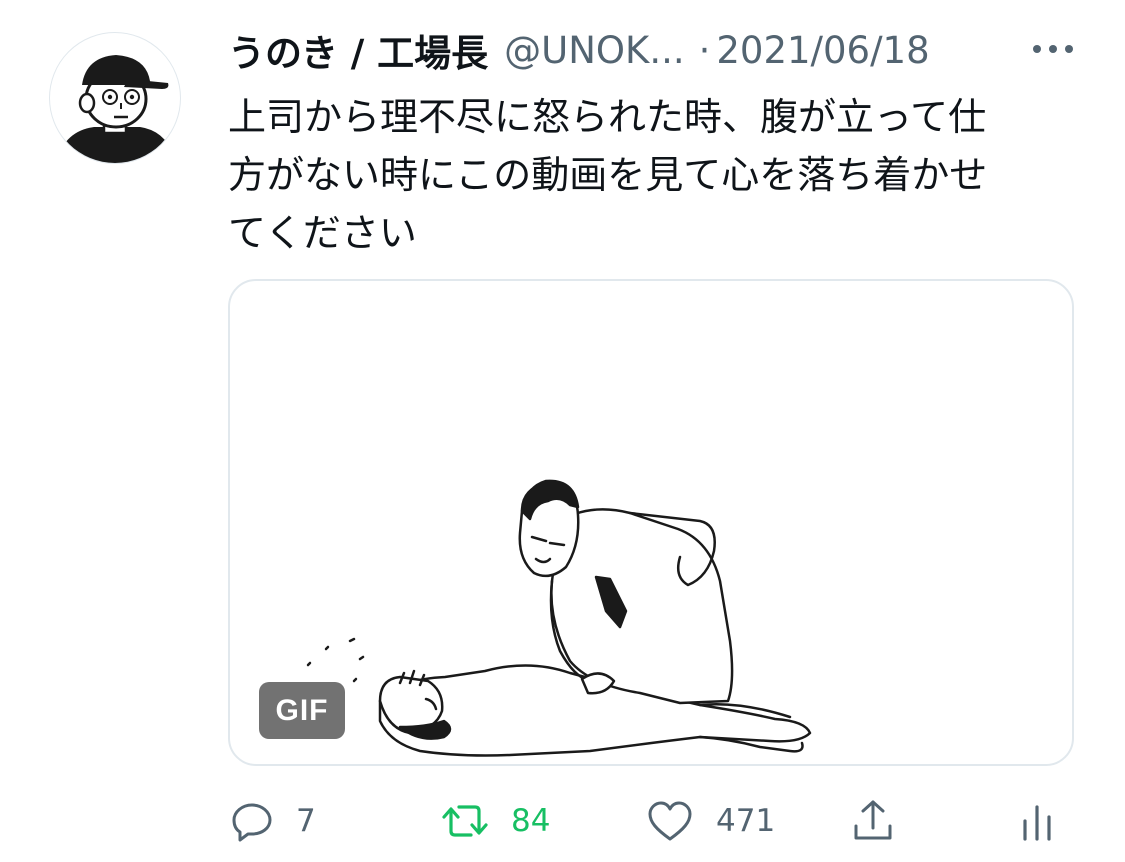  Describe the element at coordinates (495, 821) in the screenshot. I see `retweet-button: 84` at that location.